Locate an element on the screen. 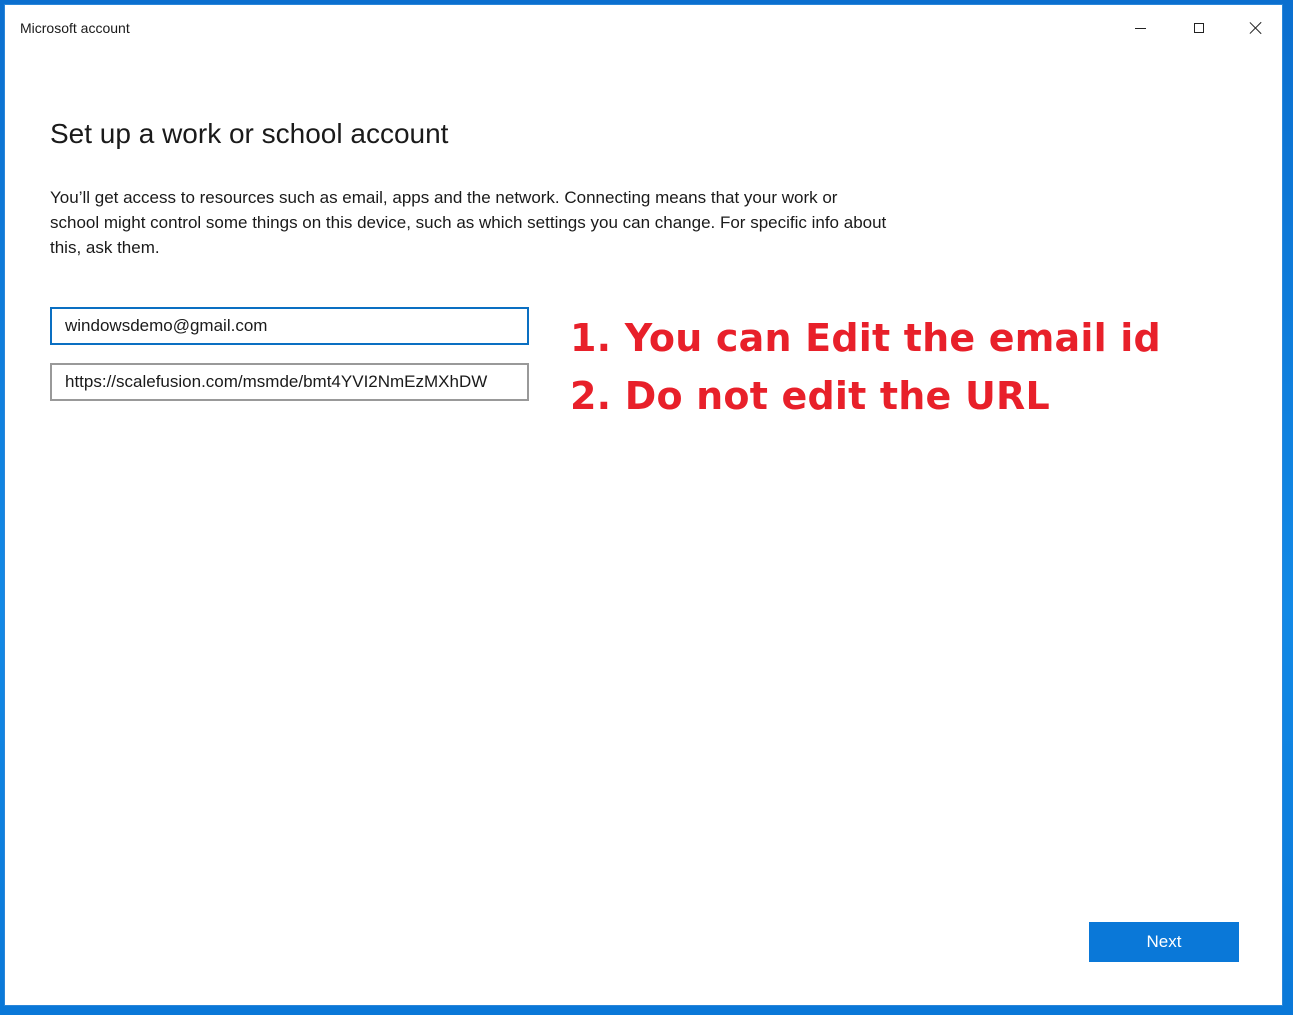 This screenshot has width=1293, height=1015. annotation-edit-email: 1. You can Edit the email id is located at coordinates (865, 338).